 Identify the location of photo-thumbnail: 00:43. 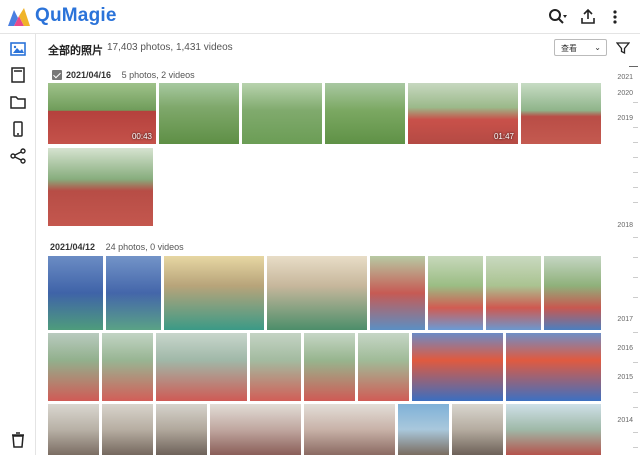
(102, 113).